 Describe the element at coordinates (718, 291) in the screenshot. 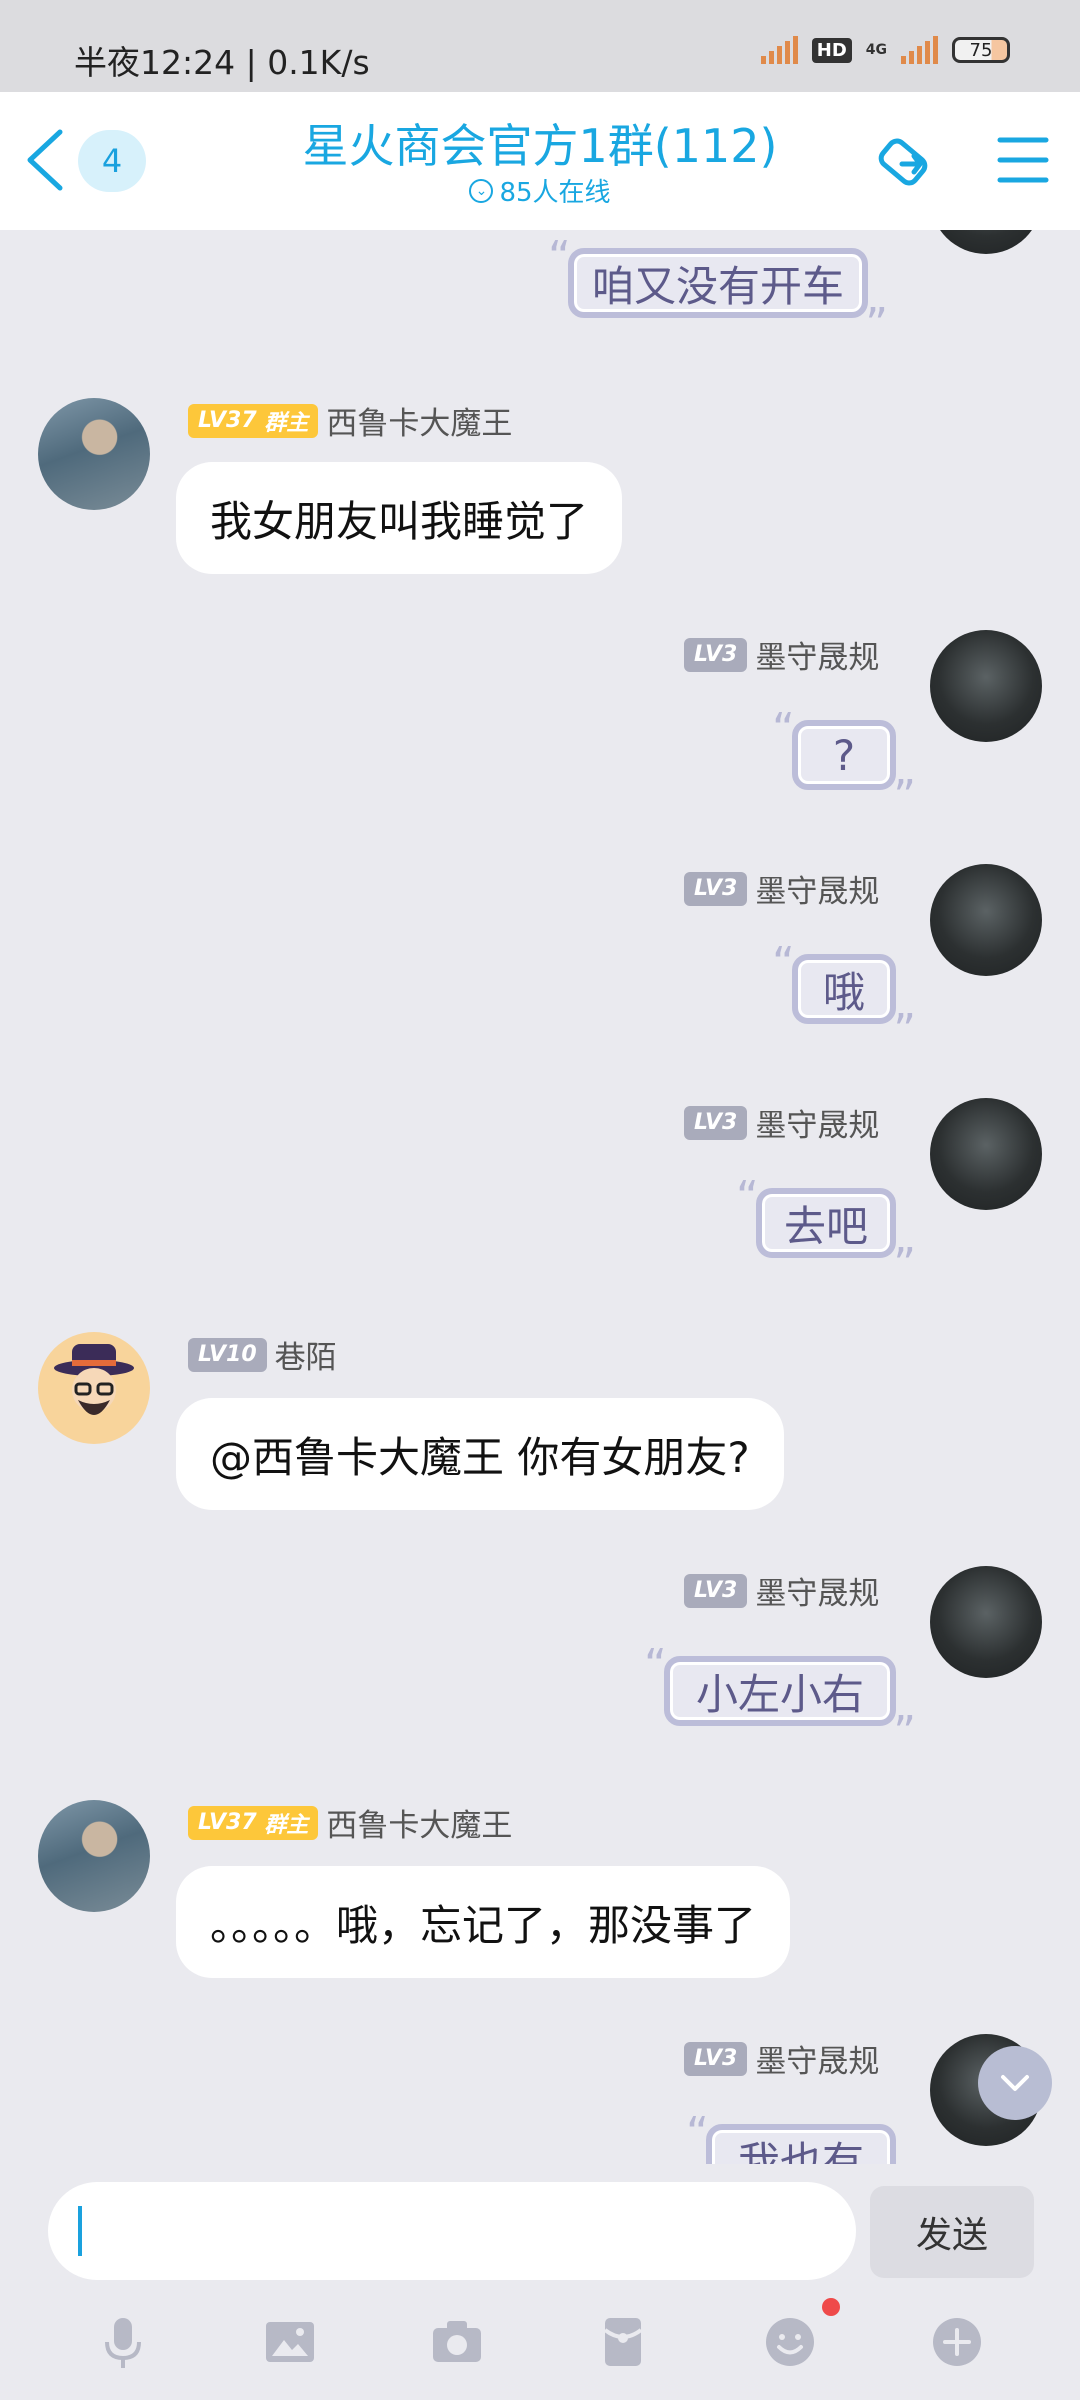

I see `message-bubble: 咱又没有开车` at that location.